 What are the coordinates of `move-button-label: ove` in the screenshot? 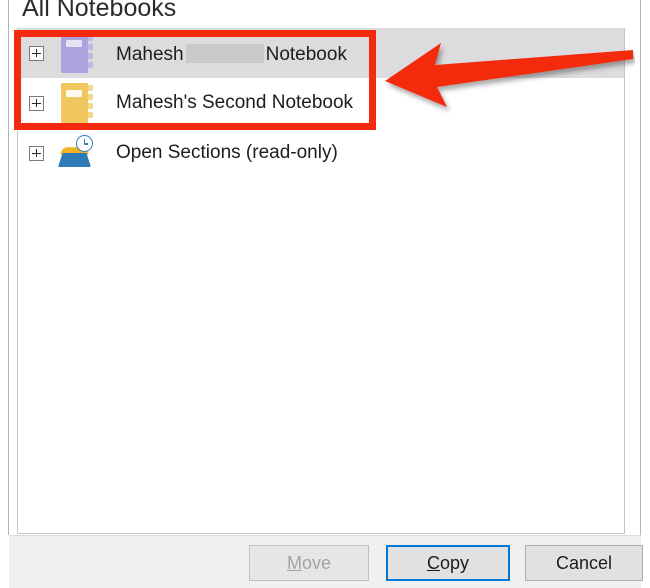 It's located at (316, 562).